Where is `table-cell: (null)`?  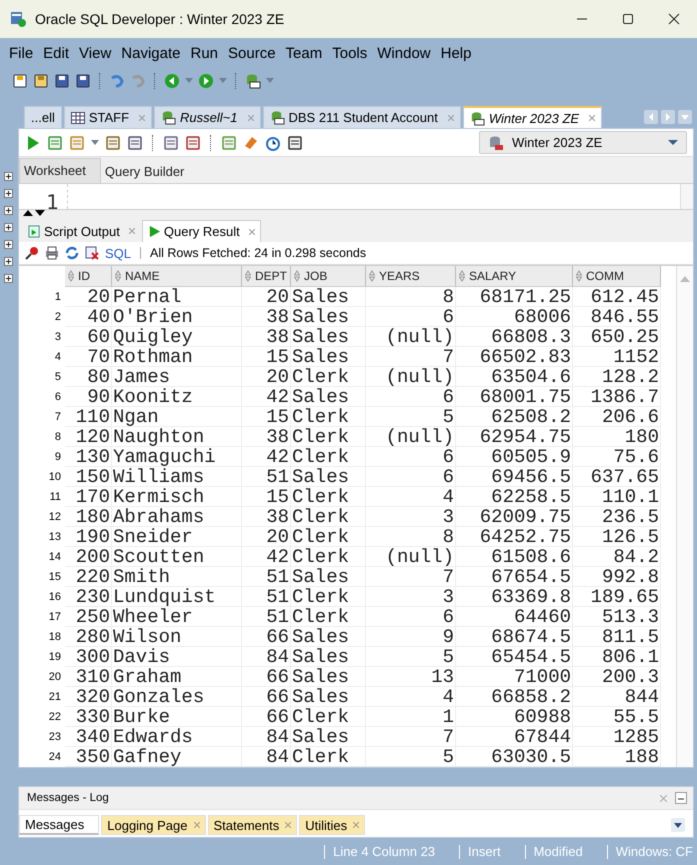
table-cell: (null) is located at coordinates (411, 337).